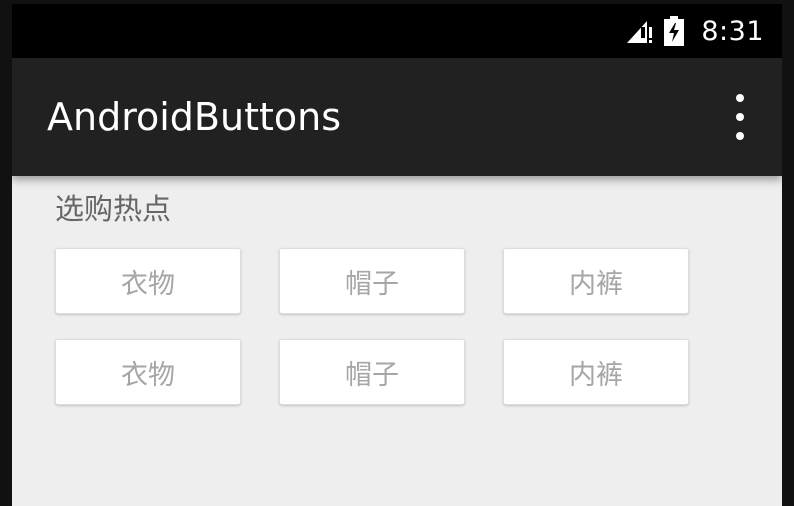 Image resolution: width=794 pixels, height=506 pixels. What do you see at coordinates (397, 31) in the screenshot?
I see `status-bar: 8:31` at bounding box center [397, 31].